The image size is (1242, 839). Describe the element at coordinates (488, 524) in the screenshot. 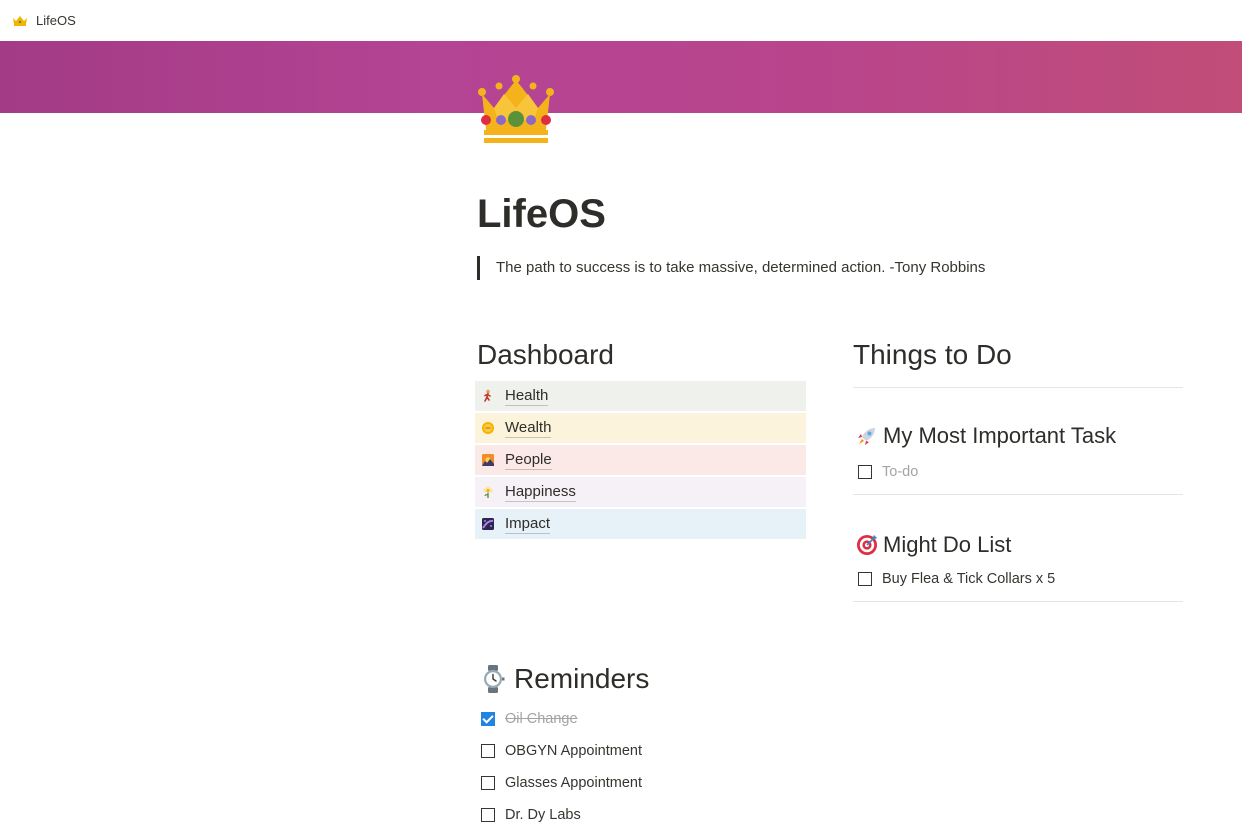

I see `galaxy-icon` at that location.